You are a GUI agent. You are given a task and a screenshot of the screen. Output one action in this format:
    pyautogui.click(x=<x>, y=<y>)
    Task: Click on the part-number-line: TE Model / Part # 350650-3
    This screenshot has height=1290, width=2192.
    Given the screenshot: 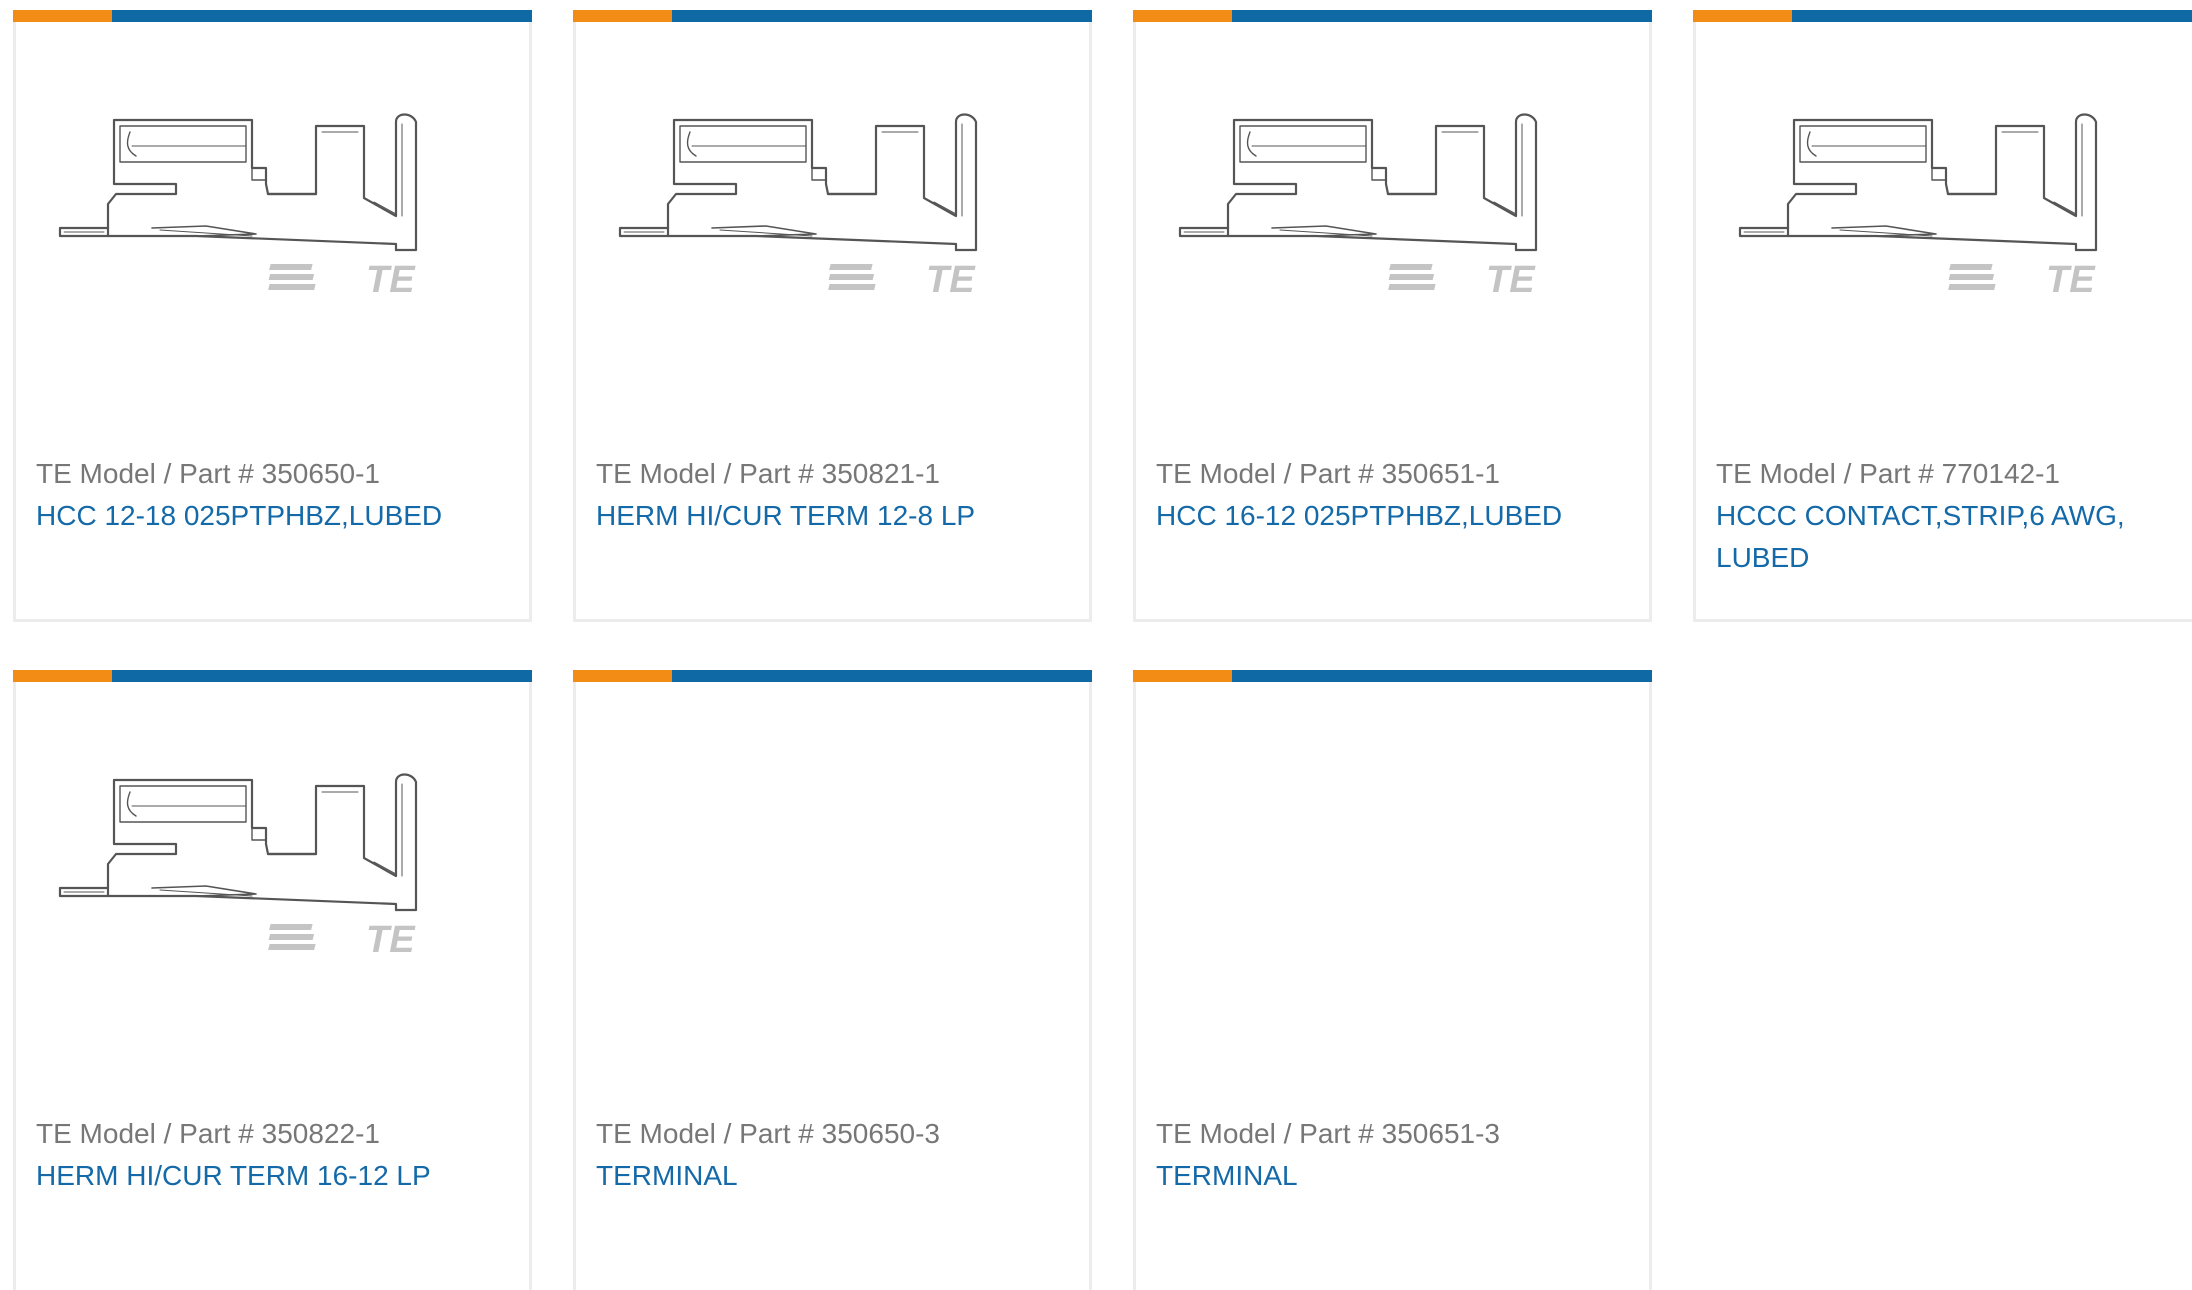 What is the action you would take?
    pyautogui.click(x=831, y=1134)
    